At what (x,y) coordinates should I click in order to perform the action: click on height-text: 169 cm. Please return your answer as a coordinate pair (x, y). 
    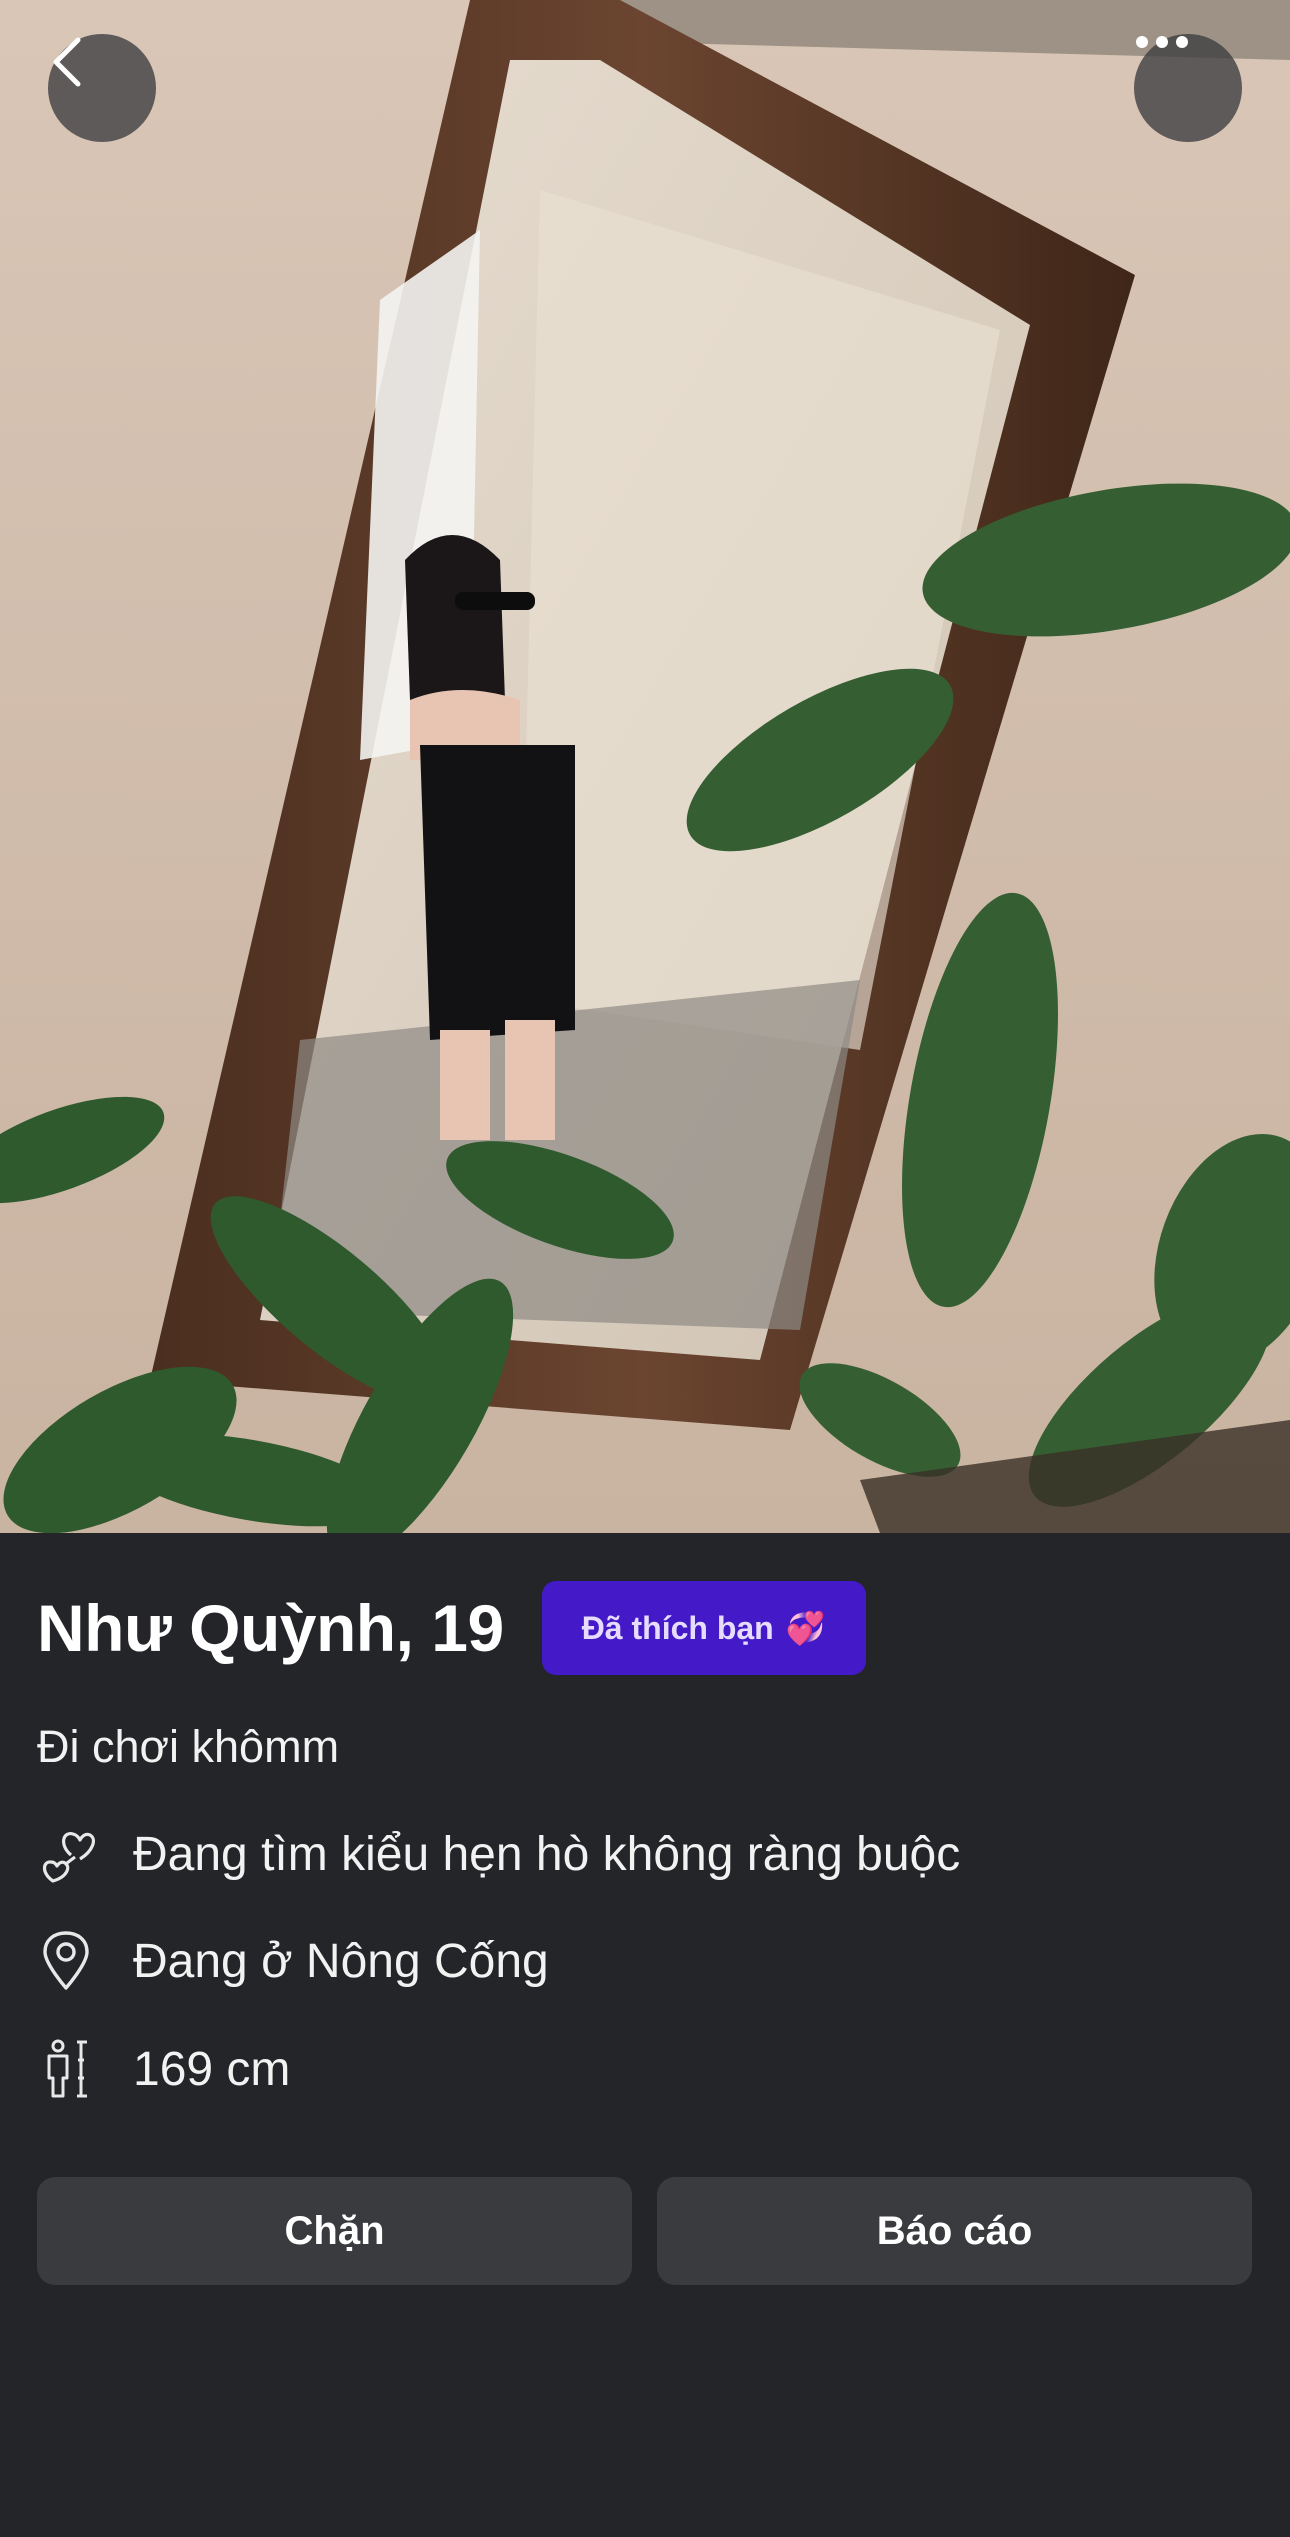
    Looking at the image, I should click on (212, 2069).